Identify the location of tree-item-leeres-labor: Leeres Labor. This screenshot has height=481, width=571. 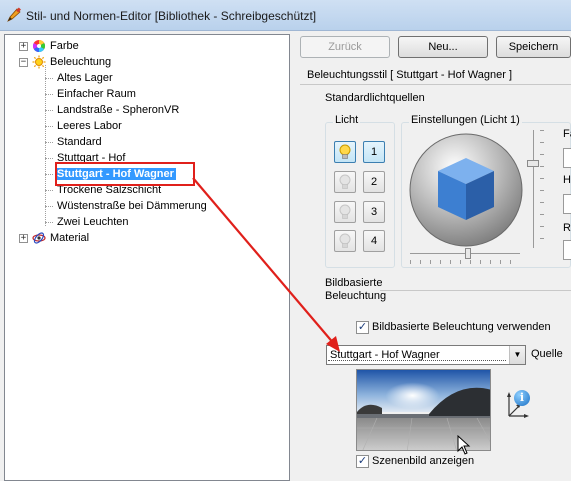
(89, 126).